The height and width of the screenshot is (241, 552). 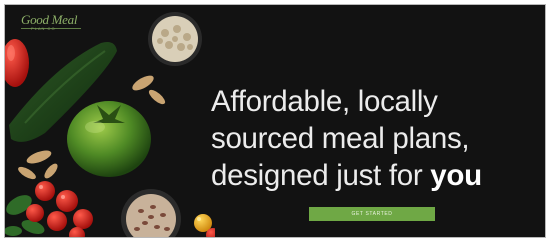 I want to click on headline-line-3-prefix: designed just for, so click(x=321, y=175).